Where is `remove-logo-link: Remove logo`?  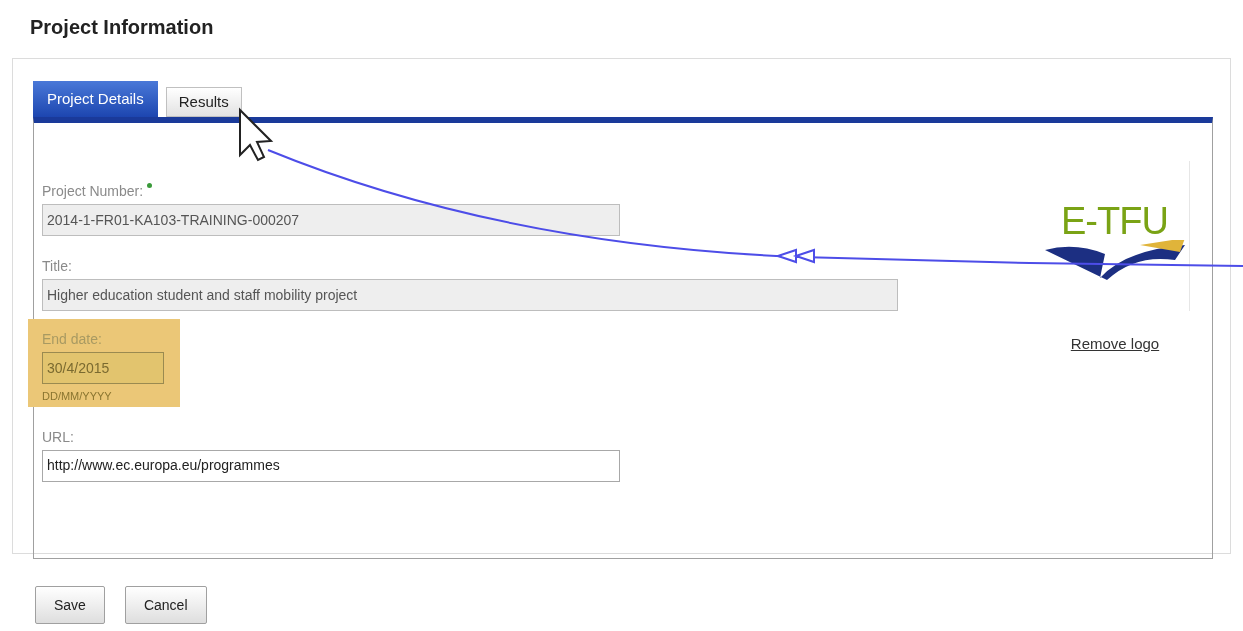 remove-logo-link: Remove logo is located at coordinates (1115, 344).